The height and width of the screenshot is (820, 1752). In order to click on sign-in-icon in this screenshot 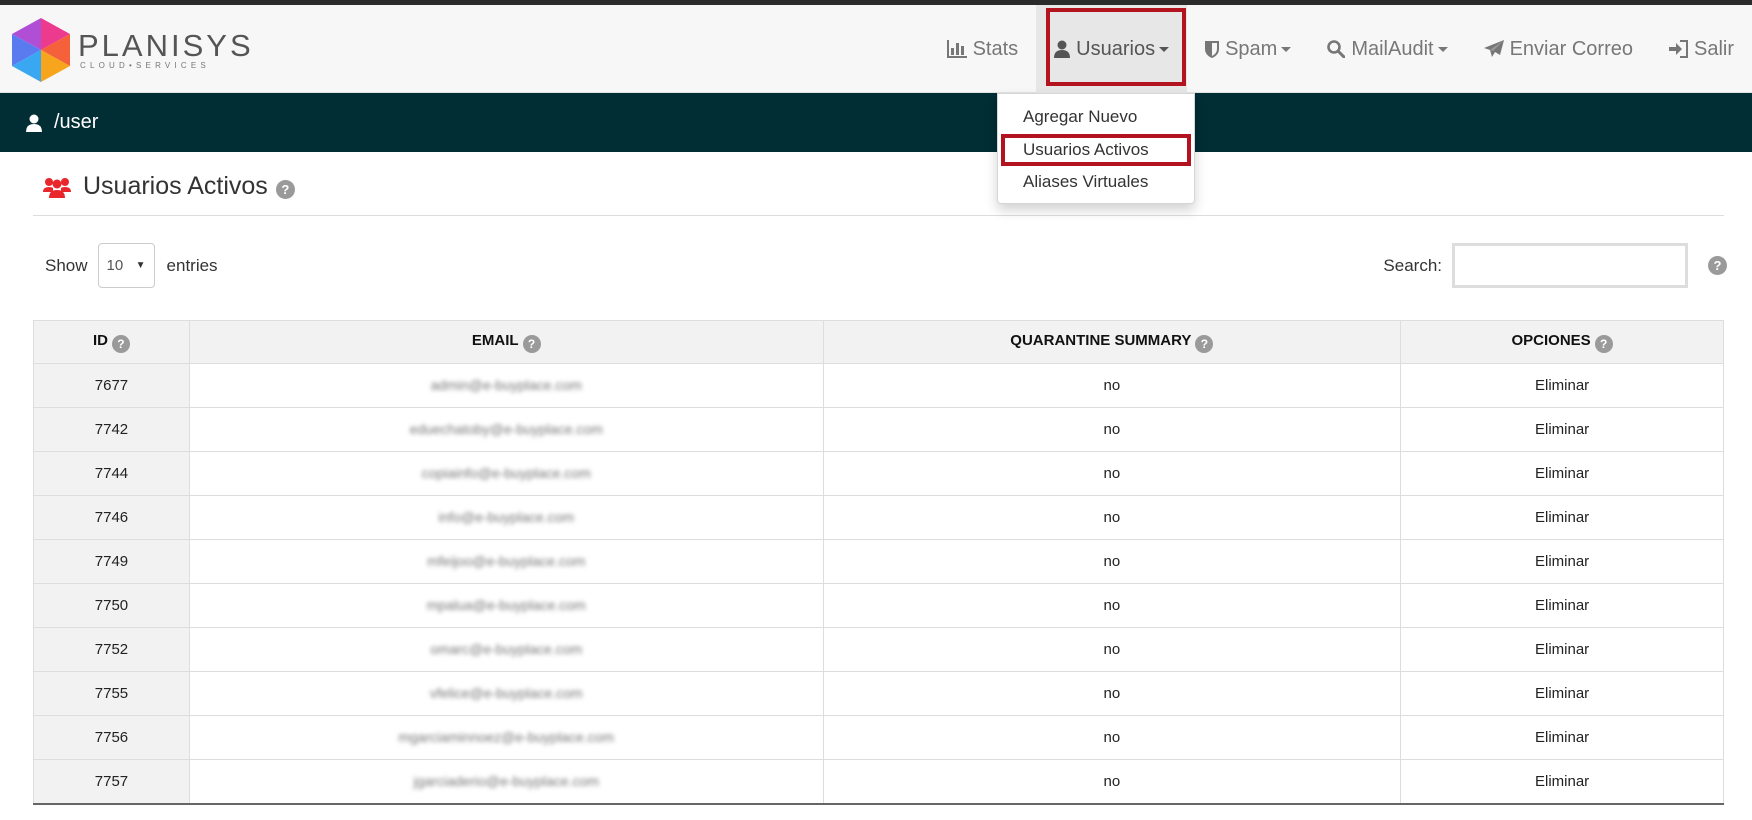, I will do `click(1678, 49)`.